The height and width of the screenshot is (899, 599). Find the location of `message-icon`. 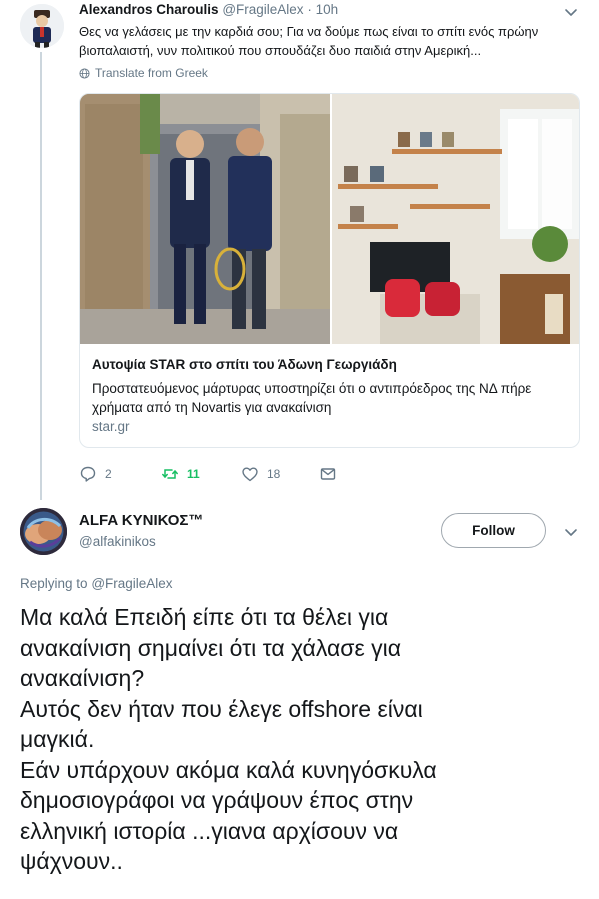

message-icon is located at coordinates (328, 474).